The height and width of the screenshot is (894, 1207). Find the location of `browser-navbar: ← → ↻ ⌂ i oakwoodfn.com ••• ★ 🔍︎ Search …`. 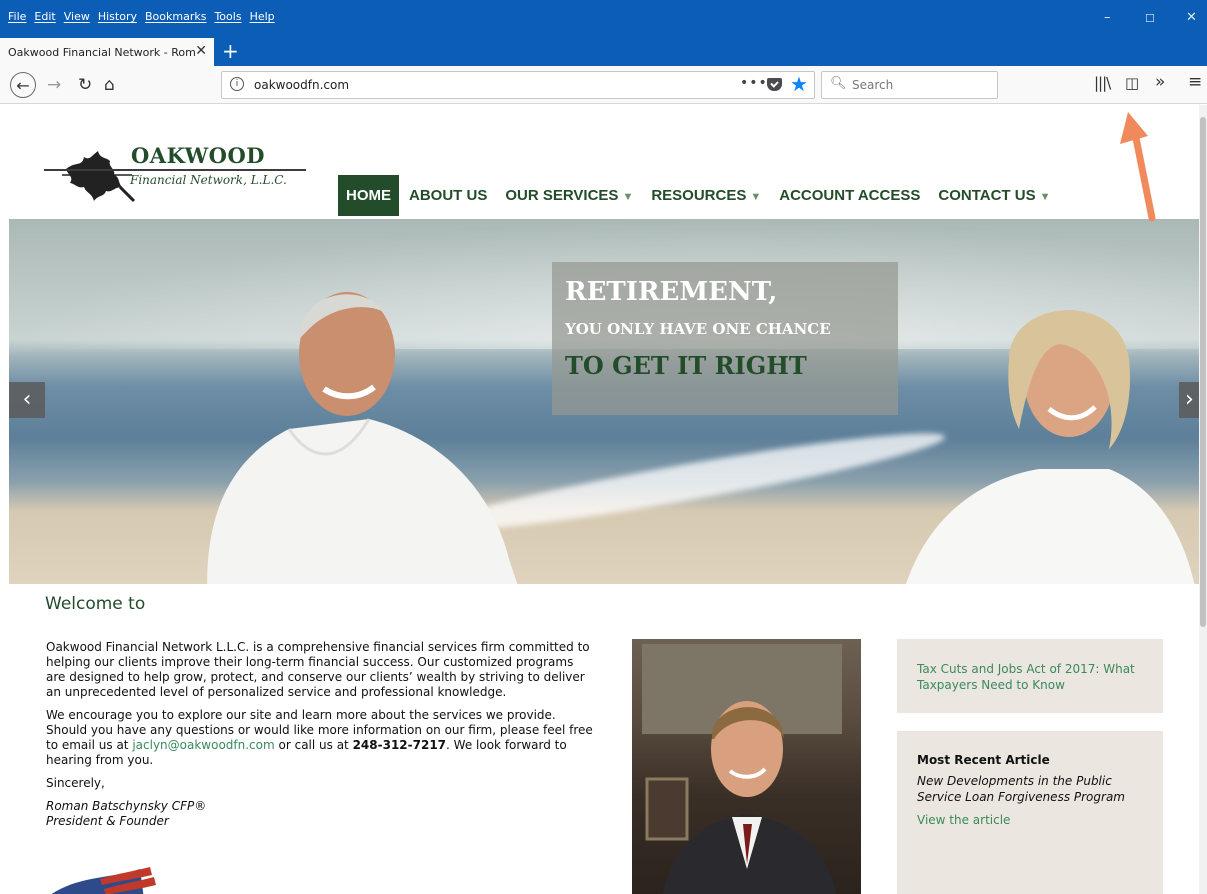

browser-navbar: ← → ↻ ⌂ i oakwoodfn.com ••• ★ 🔍︎ Search … is located at coordinates (603, 85).